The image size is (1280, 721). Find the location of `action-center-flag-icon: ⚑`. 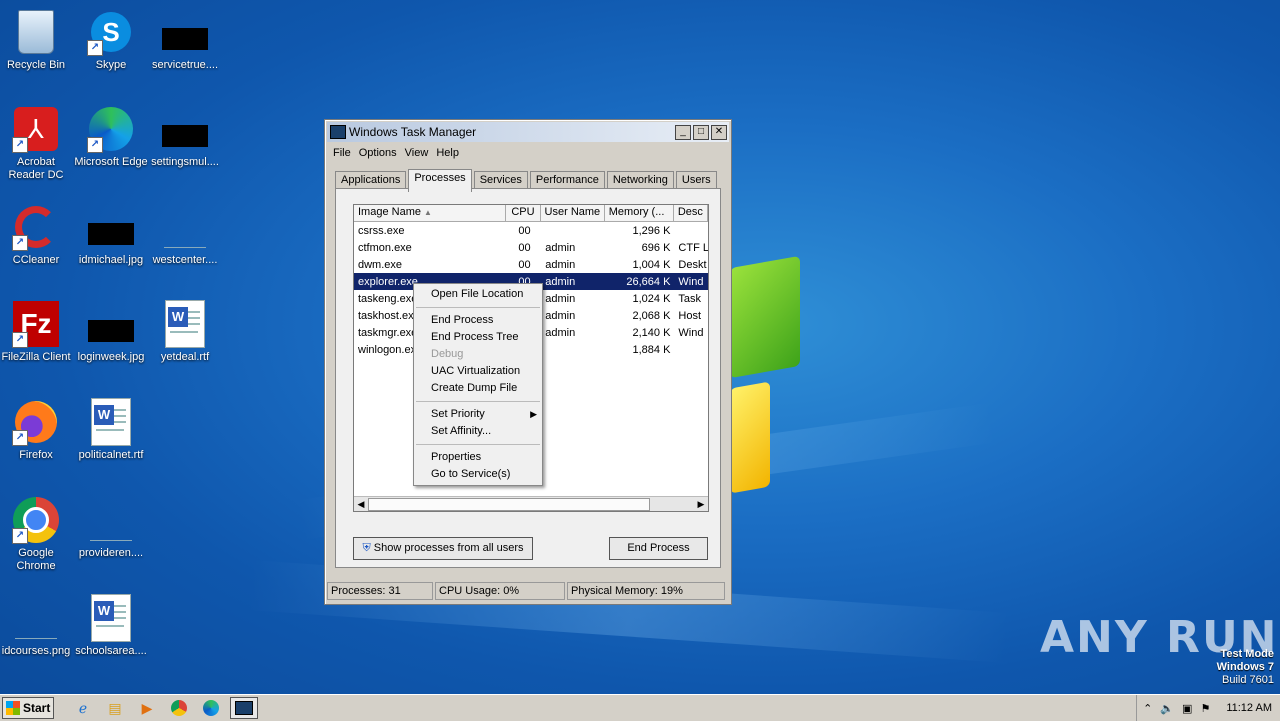

action-center-flag-icon: ⚑ is located at coordinates (1205, 708).